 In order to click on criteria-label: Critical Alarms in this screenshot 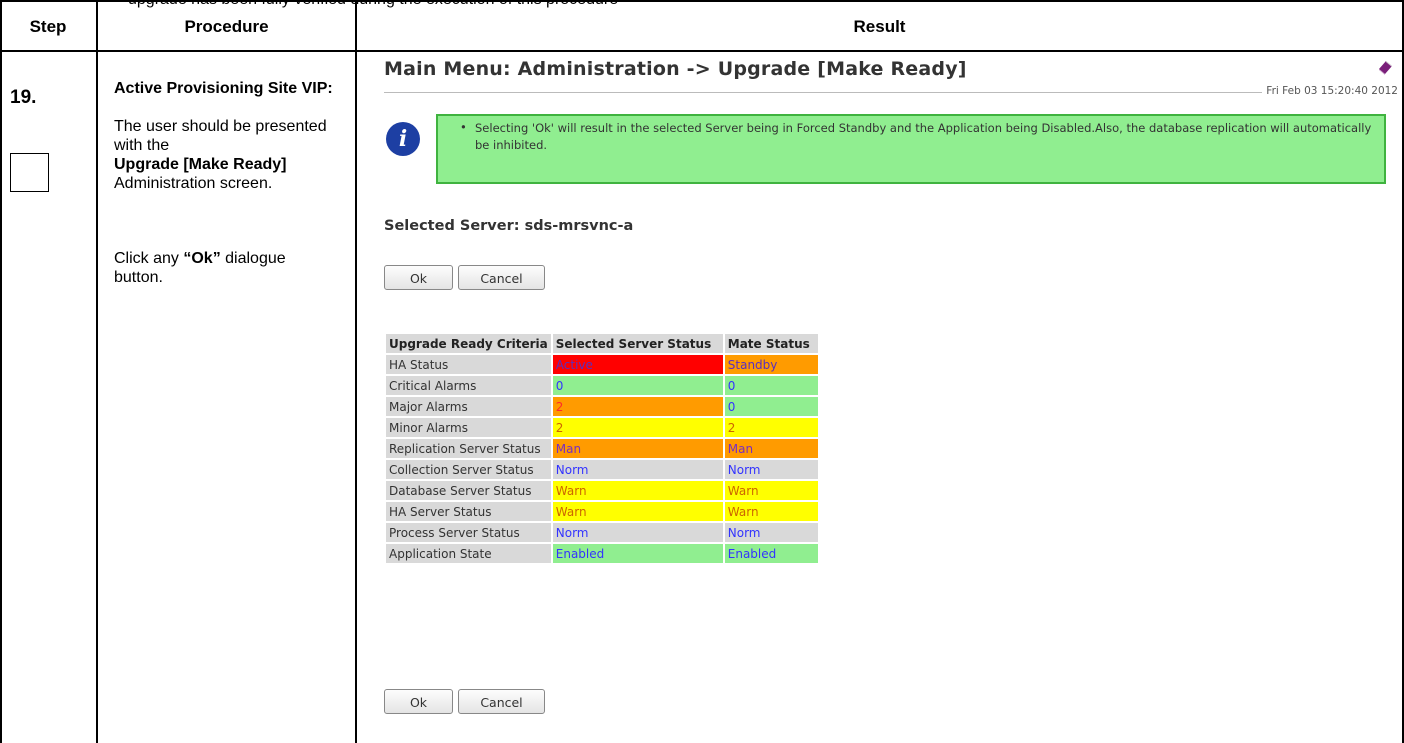, I will do `click(468, 385)`.